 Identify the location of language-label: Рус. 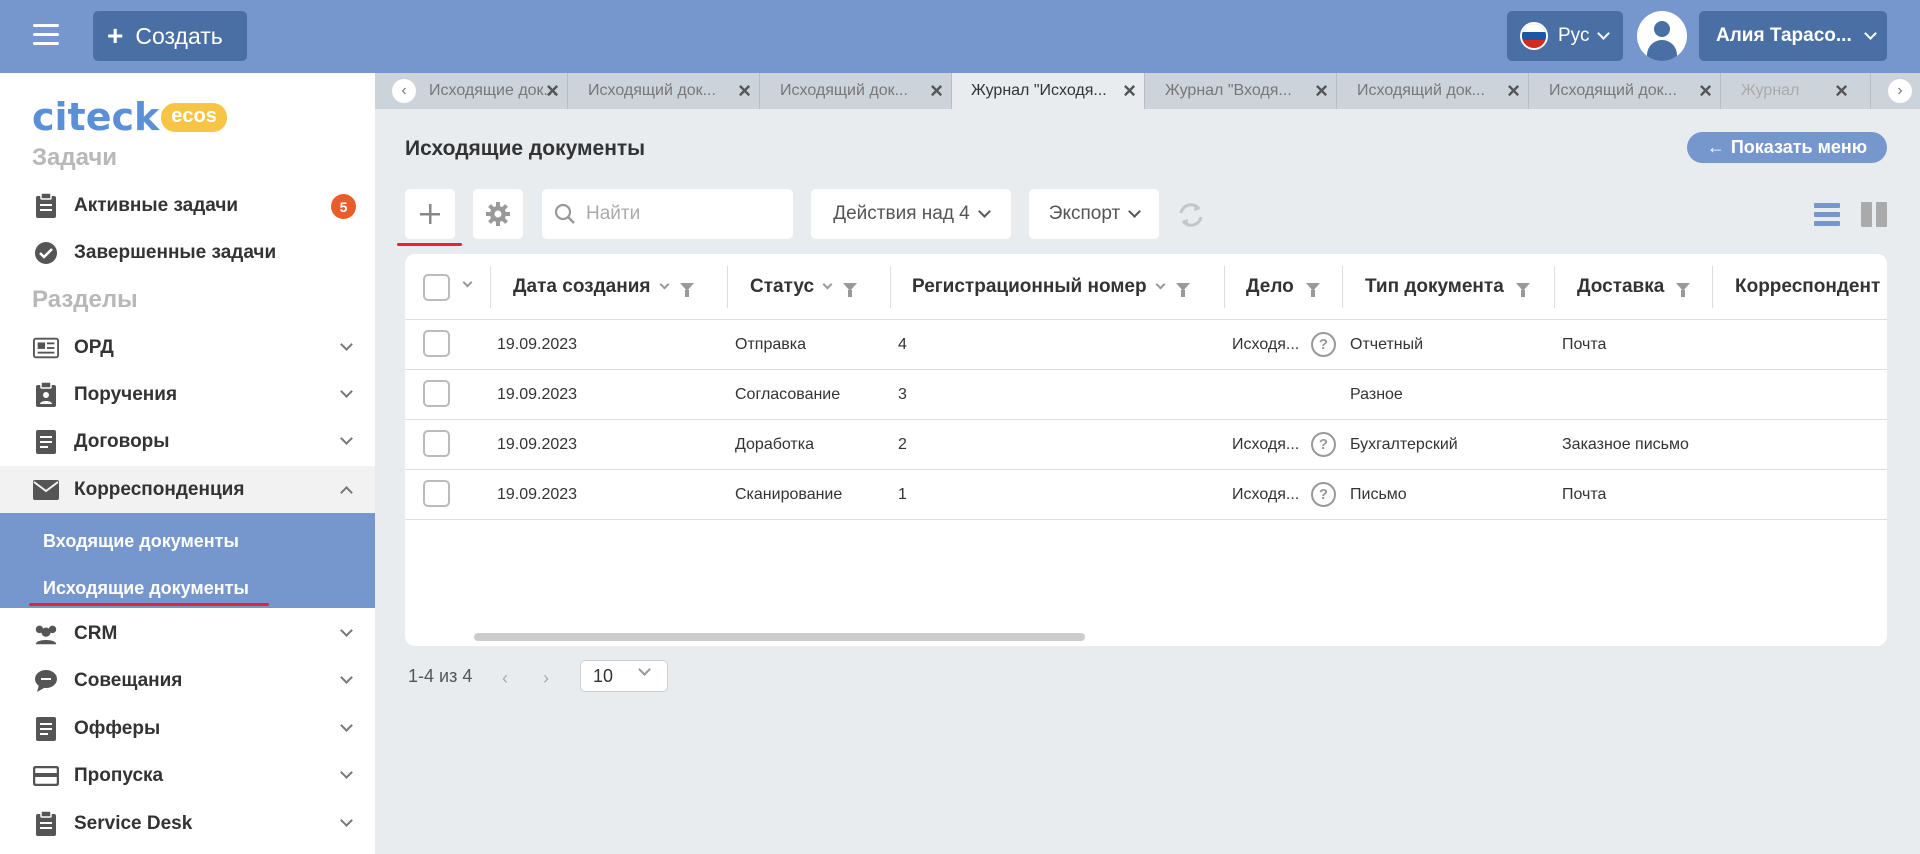
(1574, 35).